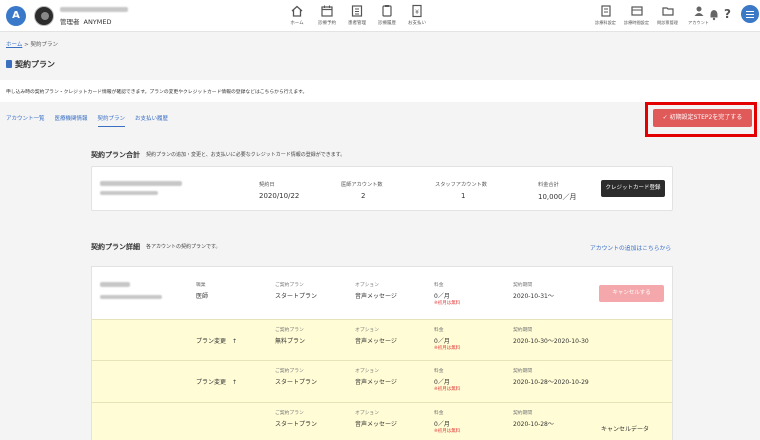  I want to click on doctor-count-value: 2, so click(363, 196).